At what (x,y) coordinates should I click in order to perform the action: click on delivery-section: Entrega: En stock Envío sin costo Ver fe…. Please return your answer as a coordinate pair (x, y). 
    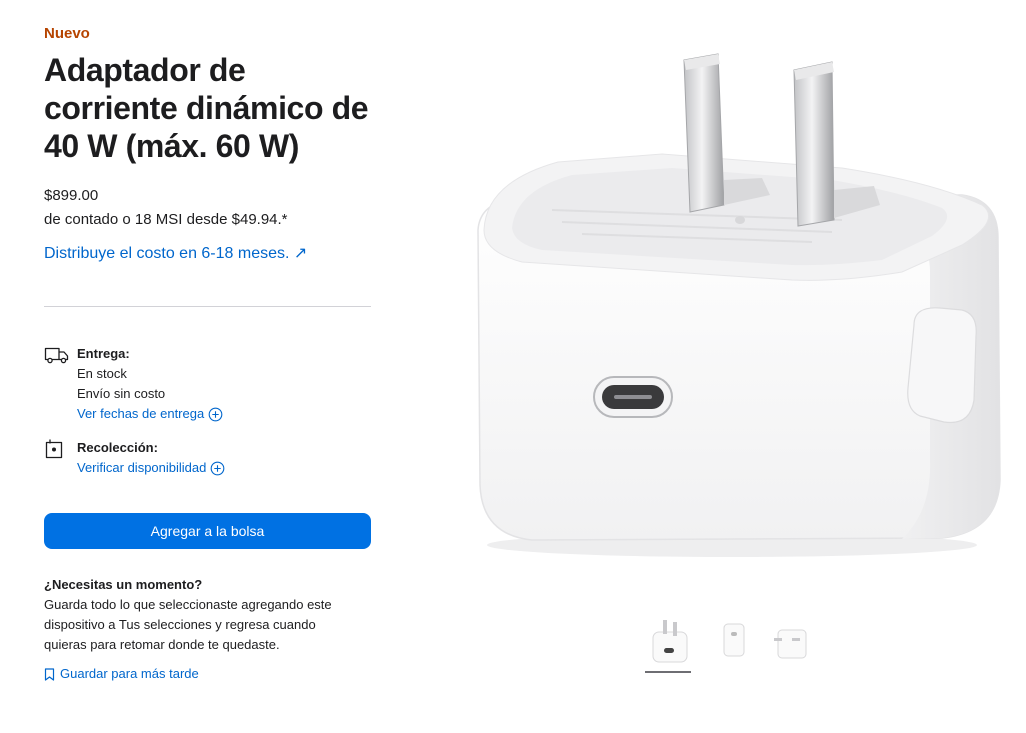
    Looking at the image, I should click on (207, 384).